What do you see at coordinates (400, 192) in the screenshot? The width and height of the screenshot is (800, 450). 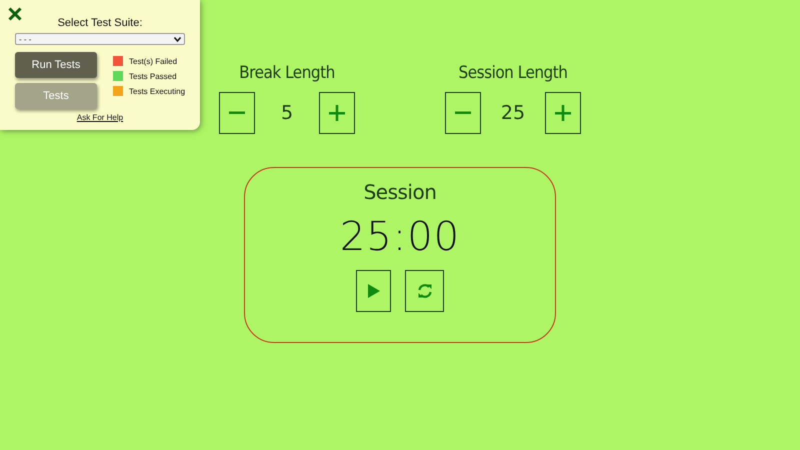 I see `timer-label: Session` at bounding box center [400, 192].